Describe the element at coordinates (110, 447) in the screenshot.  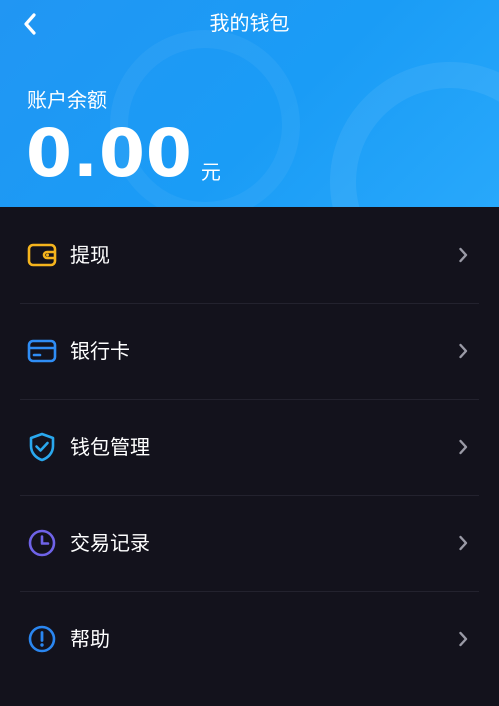
I see `menu-item-label: 钱包管理` at that location.